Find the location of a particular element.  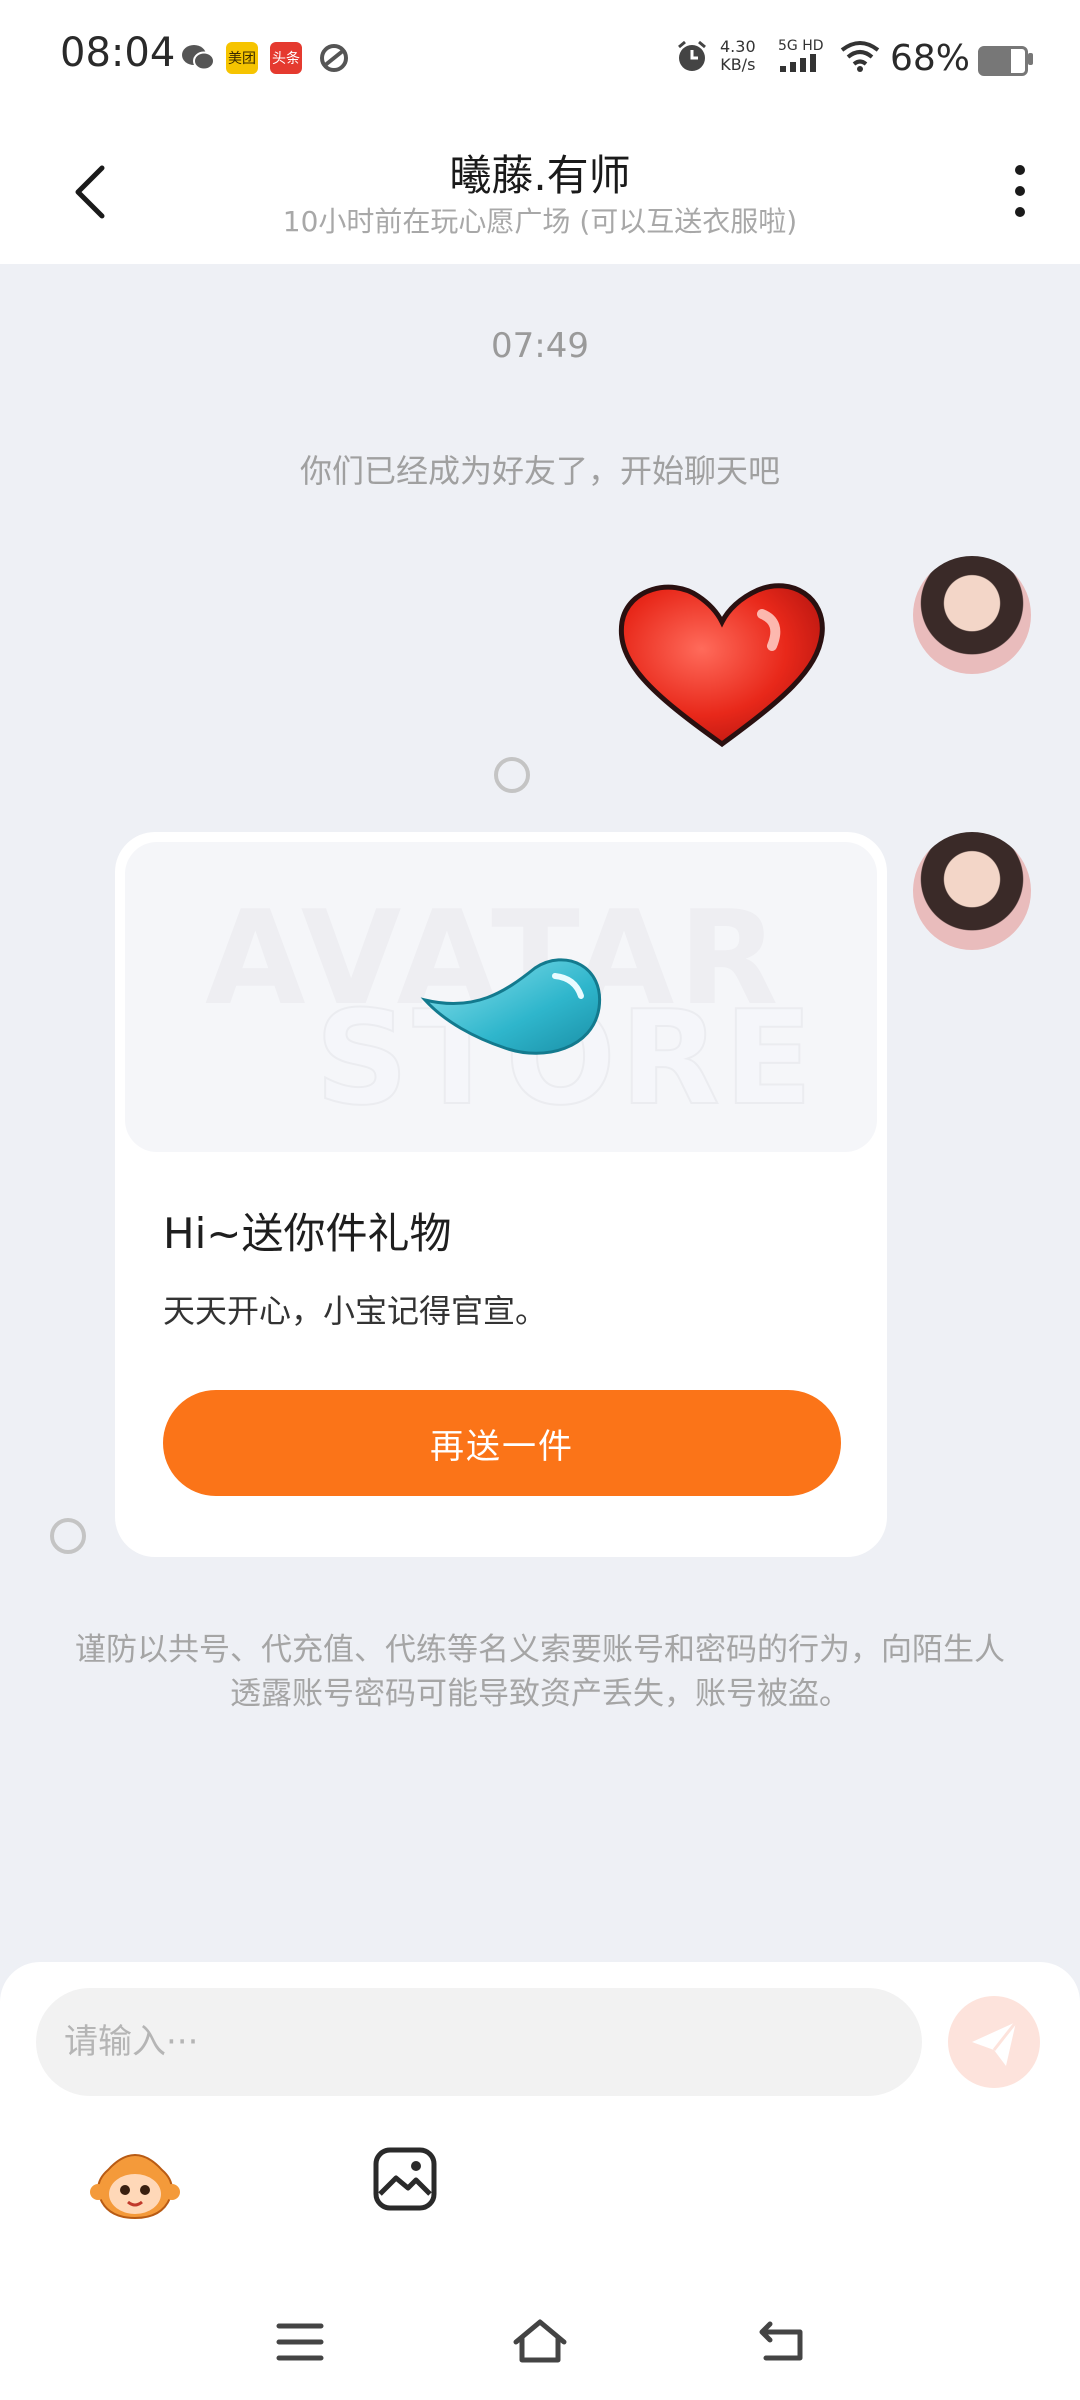

system-message: 你们已经成为好友了，开始聊天吧 is located at coordinates (539, 471).